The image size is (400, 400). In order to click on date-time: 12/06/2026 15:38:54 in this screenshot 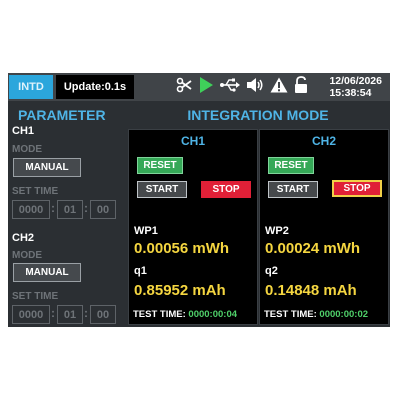, I will do `click(355, 87)`.